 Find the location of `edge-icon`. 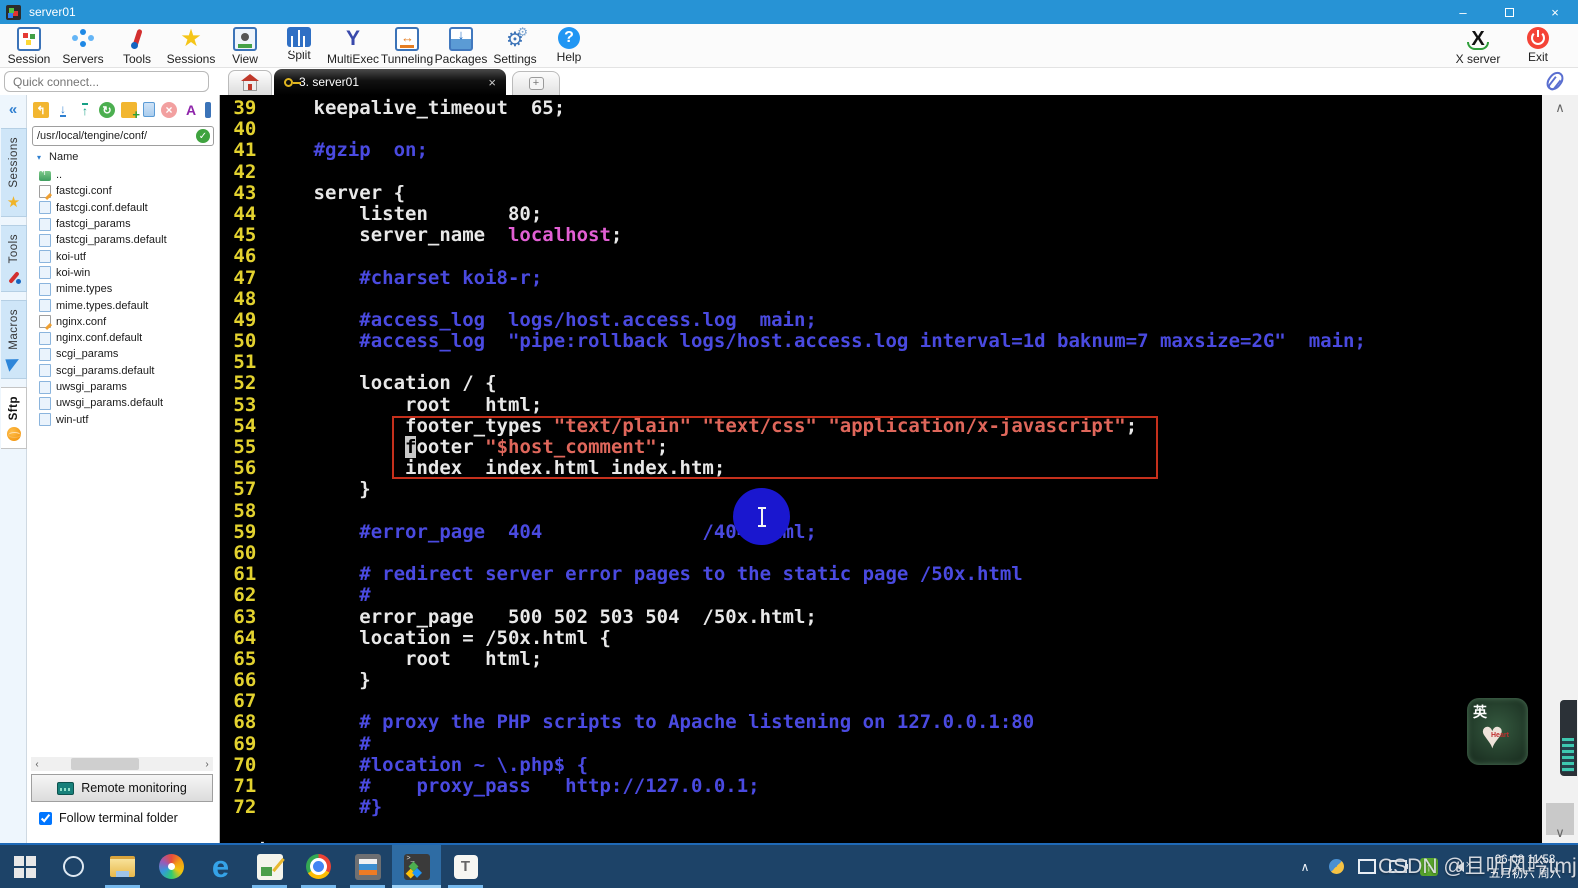

edge-icon is located at coordinates (221, 867).